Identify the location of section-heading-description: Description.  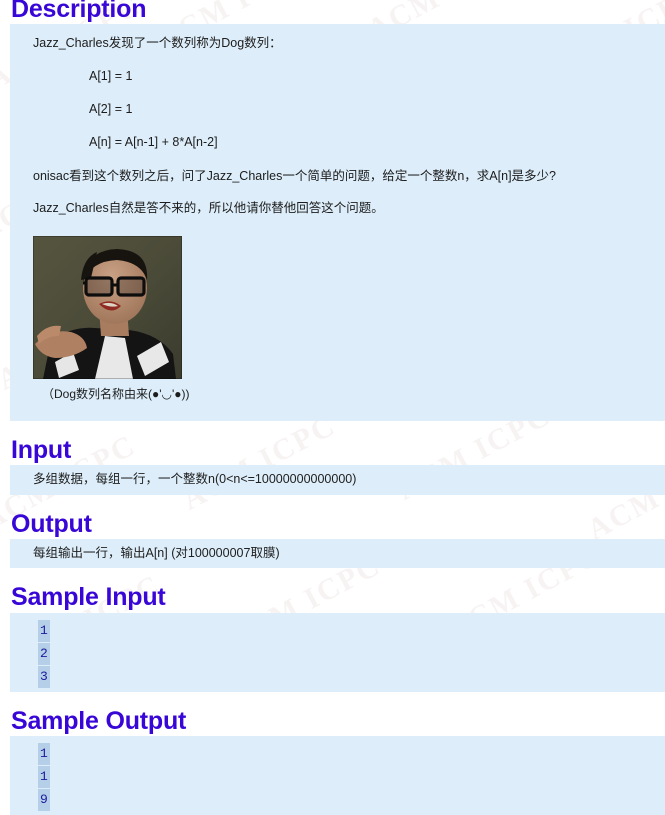
(79, 11).